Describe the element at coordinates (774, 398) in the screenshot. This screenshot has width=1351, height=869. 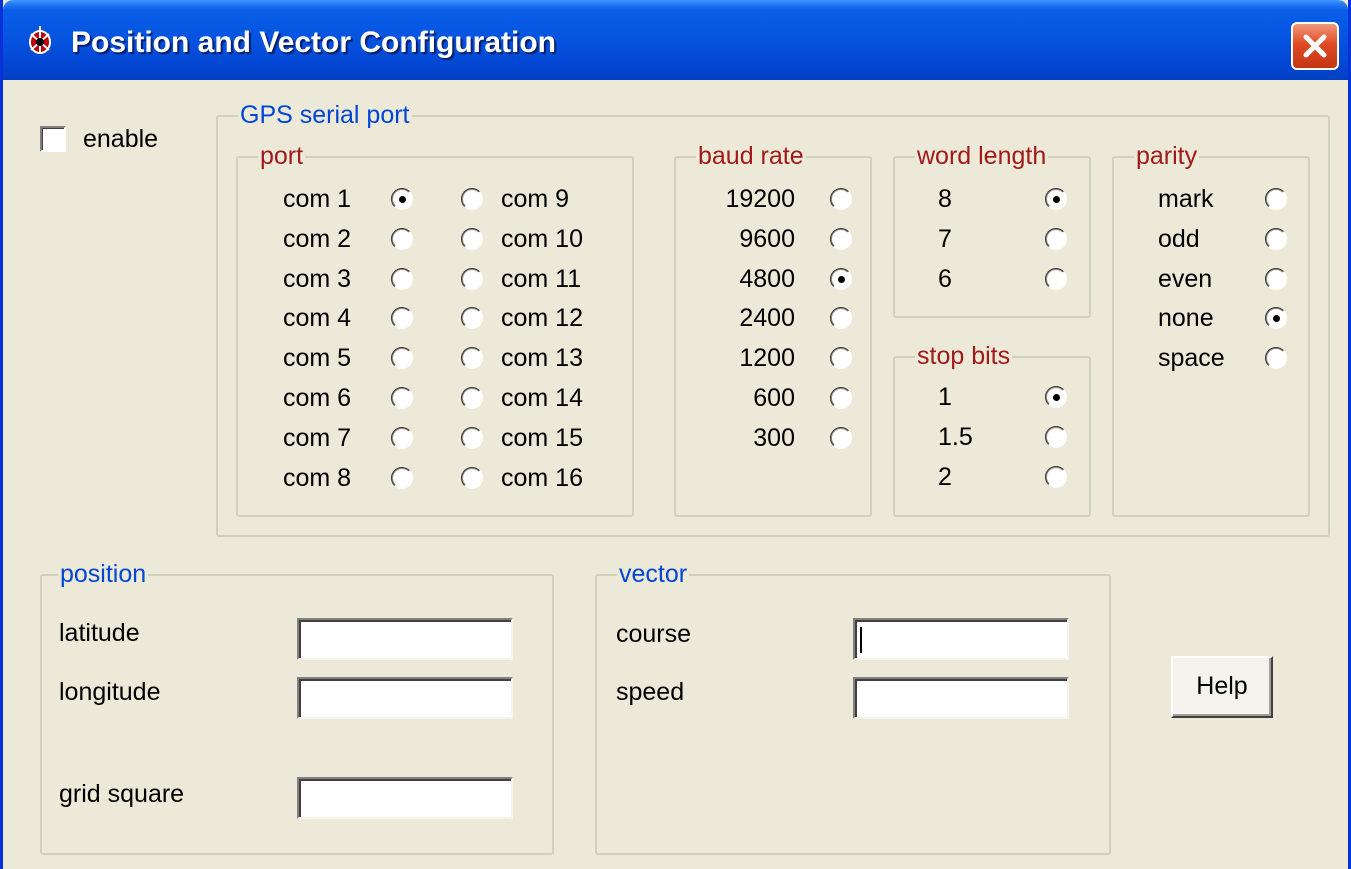
I see `baud-rate-option-label: 600` at that location.